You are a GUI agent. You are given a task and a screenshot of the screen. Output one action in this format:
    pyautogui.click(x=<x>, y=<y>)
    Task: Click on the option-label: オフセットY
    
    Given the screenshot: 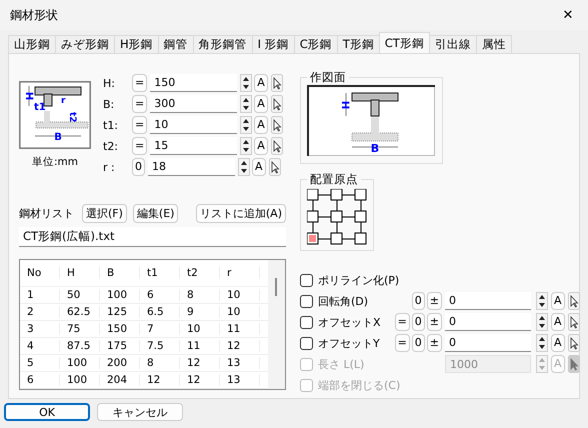 What is the action you would take?
    pyautogui.click(x=349, y=343)
    